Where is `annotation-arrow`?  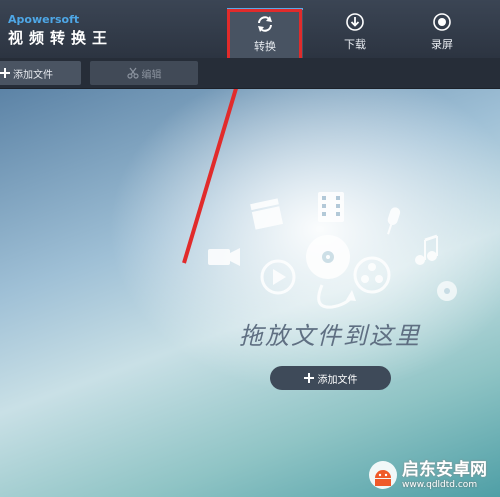 annotation-arrow is located at coordinates (210, 176).